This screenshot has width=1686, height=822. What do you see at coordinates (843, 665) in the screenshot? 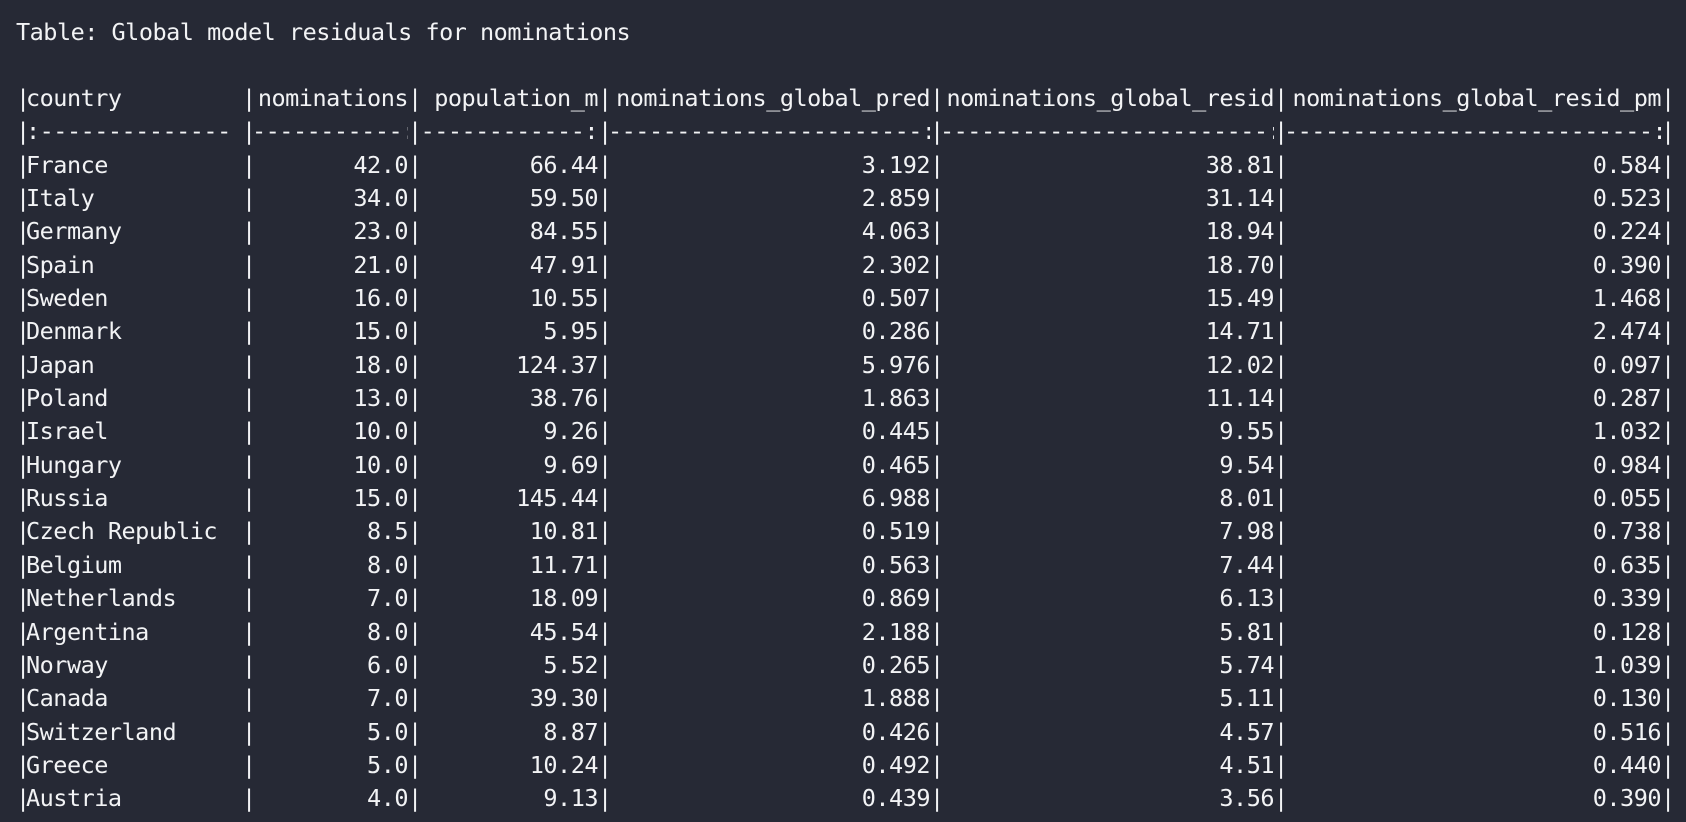
I see `table-row: | Norway | 6.0 | 5.52 | 0.265 | 5.74 | 1.039 |` at bounding box center [843, 665].